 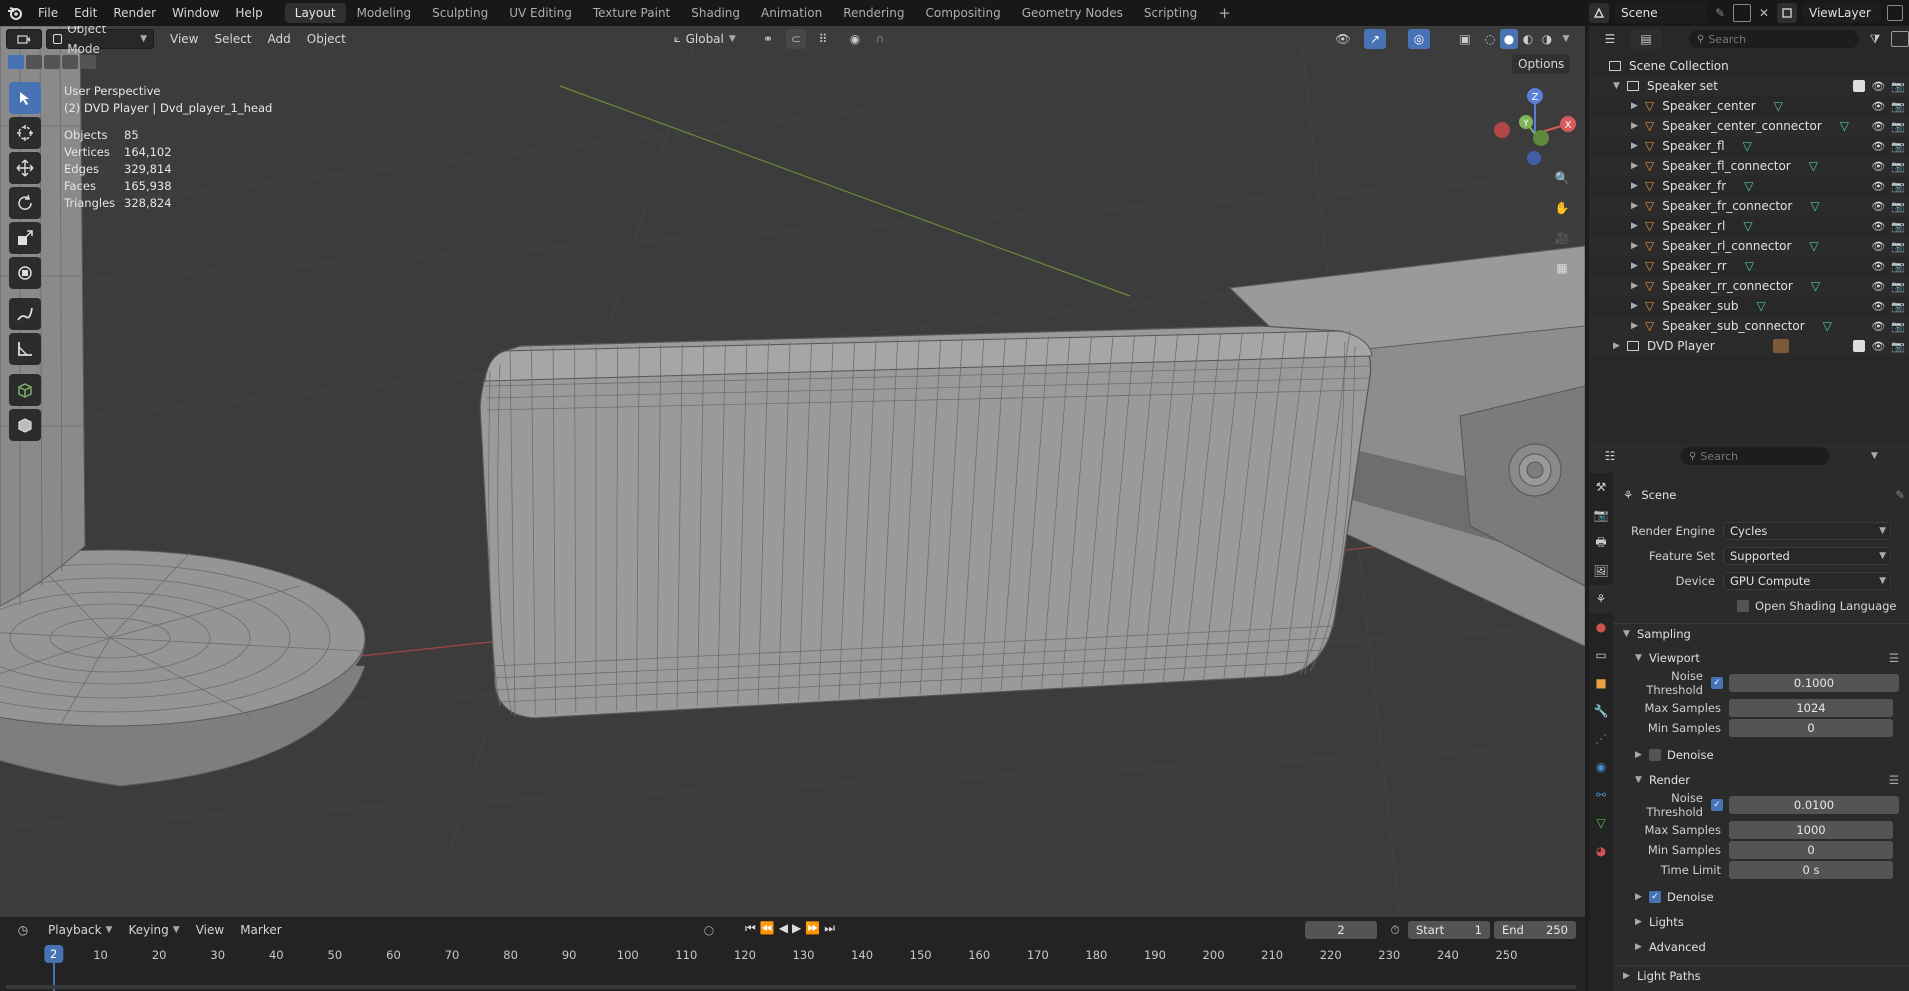 What do you see at coordinates (812, 928) in the screenshot?
I see `next-keyframe-icon: ⏩` at bounding box center [812, 928].